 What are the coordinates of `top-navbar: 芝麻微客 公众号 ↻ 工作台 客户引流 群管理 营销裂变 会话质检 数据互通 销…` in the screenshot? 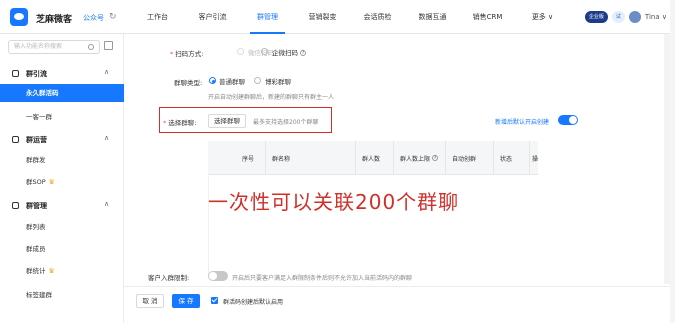 It's located at (337, 17).